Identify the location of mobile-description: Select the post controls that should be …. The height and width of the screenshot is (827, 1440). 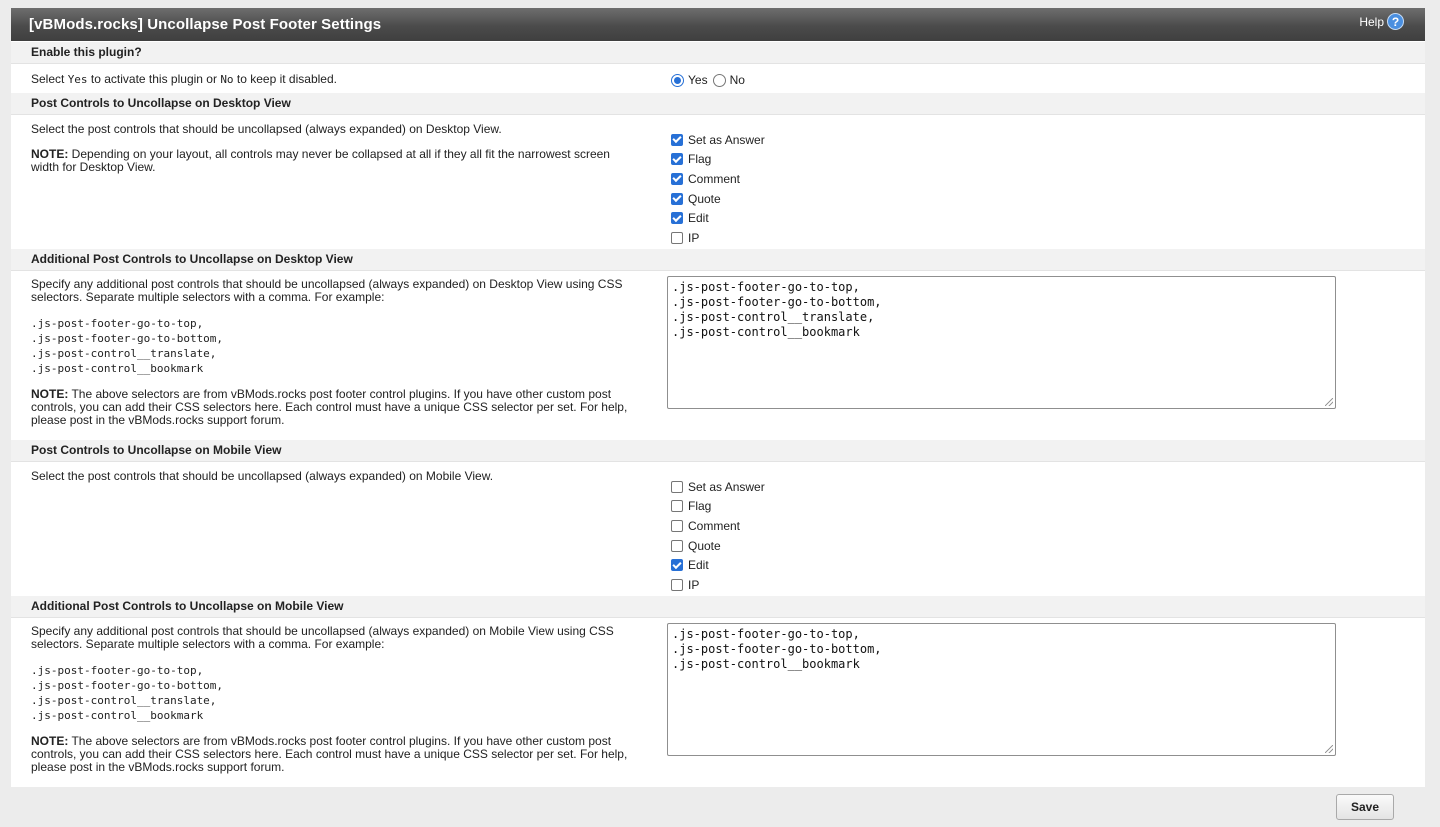
(333, 476).